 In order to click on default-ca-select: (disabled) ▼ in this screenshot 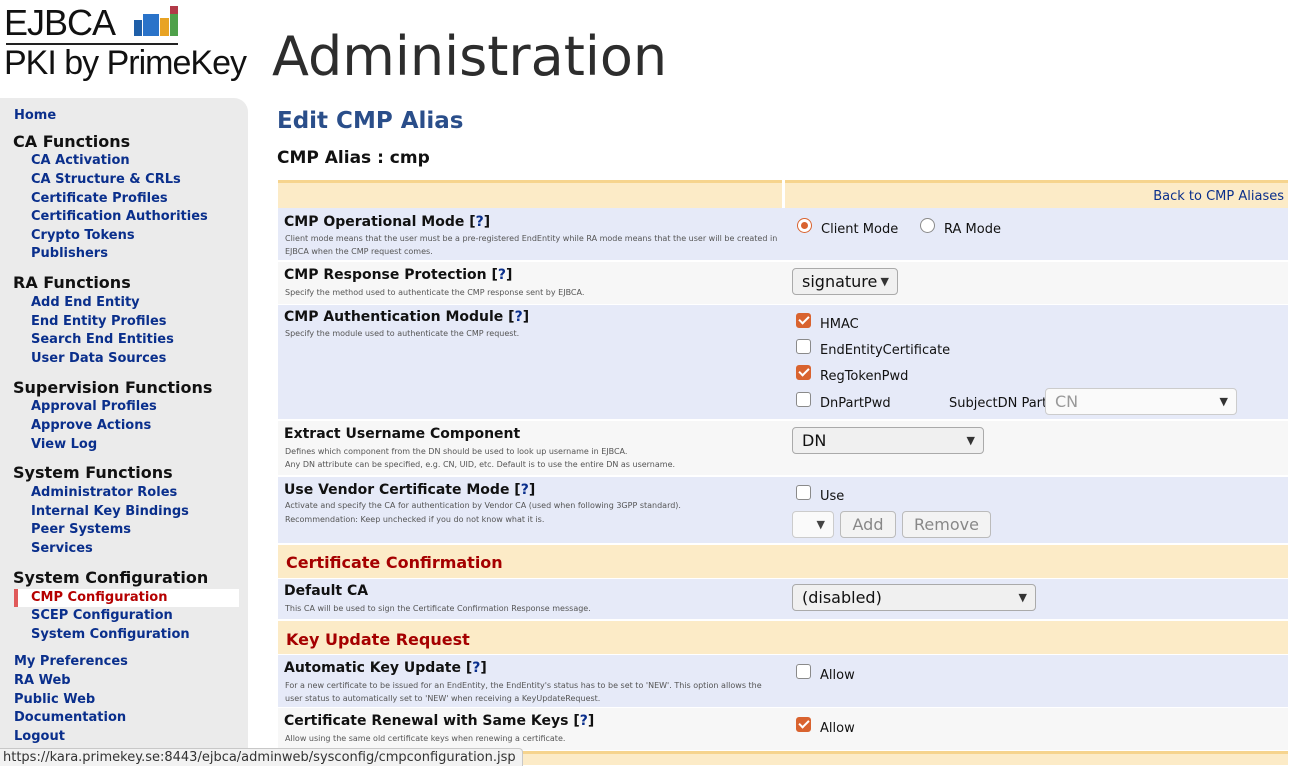, I will do `click(914, 597)`.